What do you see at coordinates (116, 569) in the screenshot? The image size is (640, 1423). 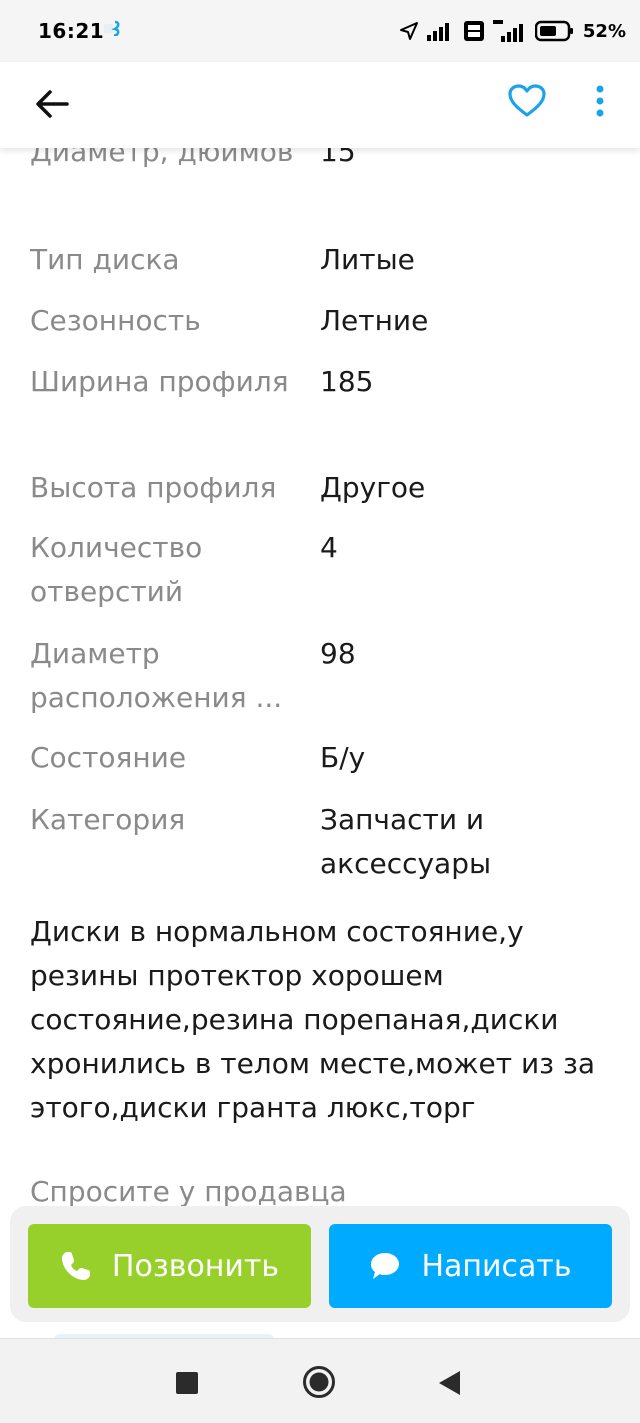 I see `param-label: Количество отверстий` at bounding box center [116, 569].